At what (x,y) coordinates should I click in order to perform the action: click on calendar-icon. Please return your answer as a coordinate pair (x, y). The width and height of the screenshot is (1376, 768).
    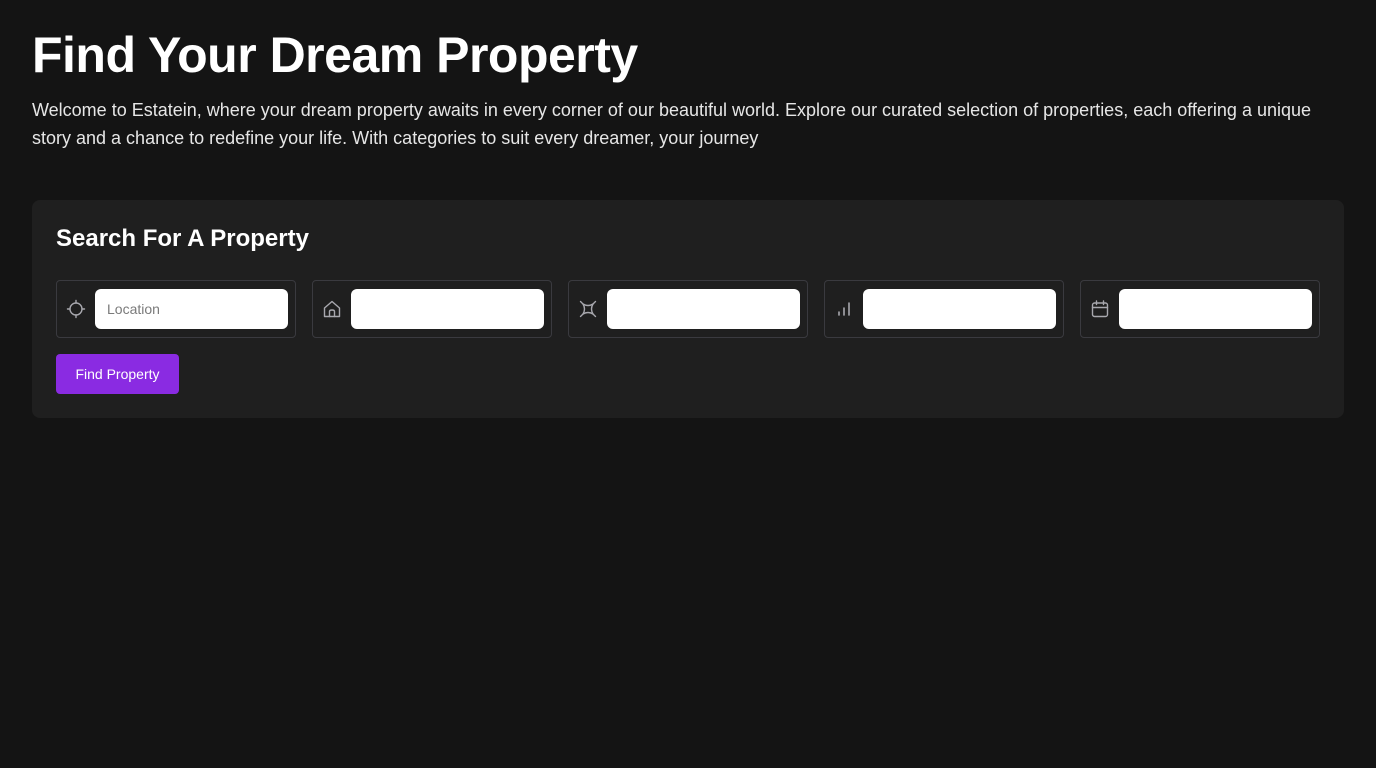
    Looking at the image, I should click on (1100, 309).